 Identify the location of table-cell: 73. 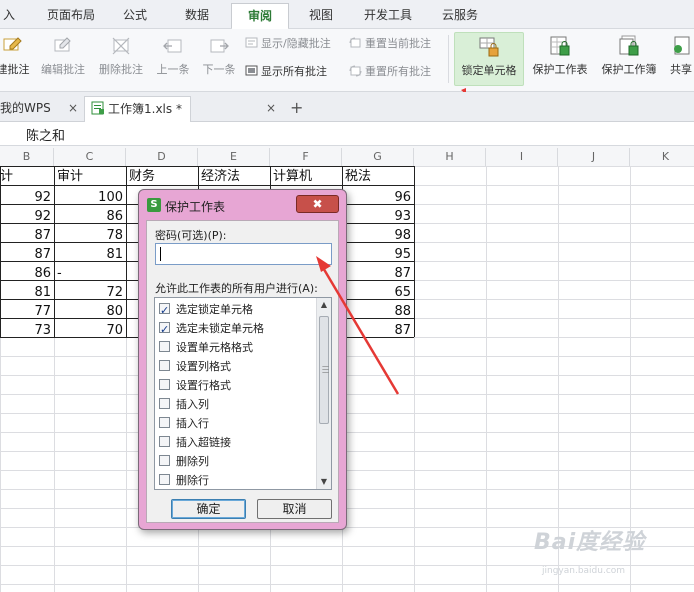
(27, 330).